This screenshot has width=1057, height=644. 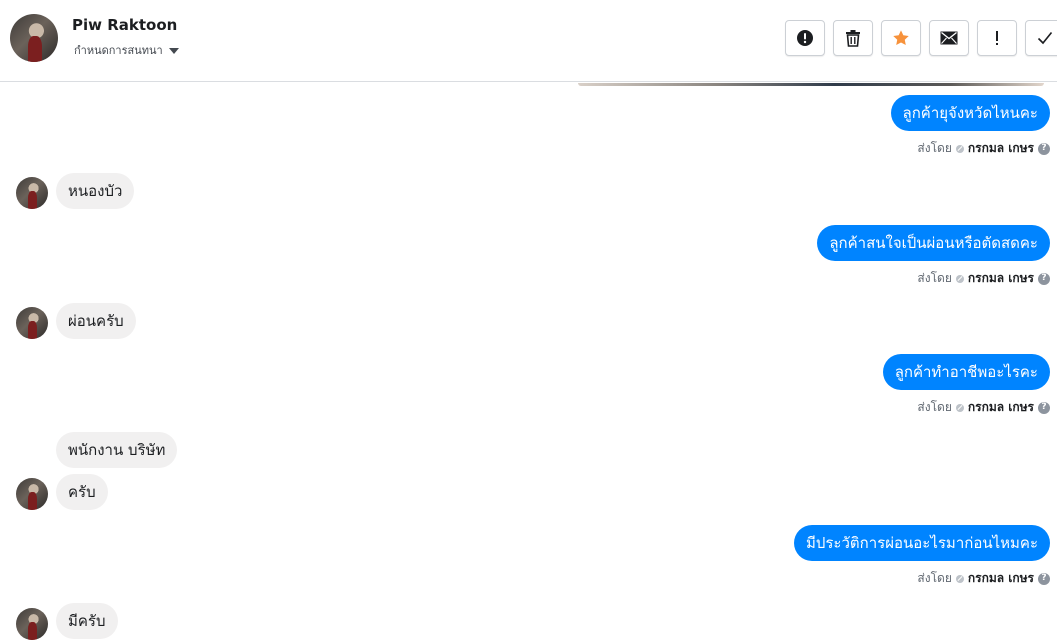 I want to click on alert-circle-icon, so click(x=805, y=38).